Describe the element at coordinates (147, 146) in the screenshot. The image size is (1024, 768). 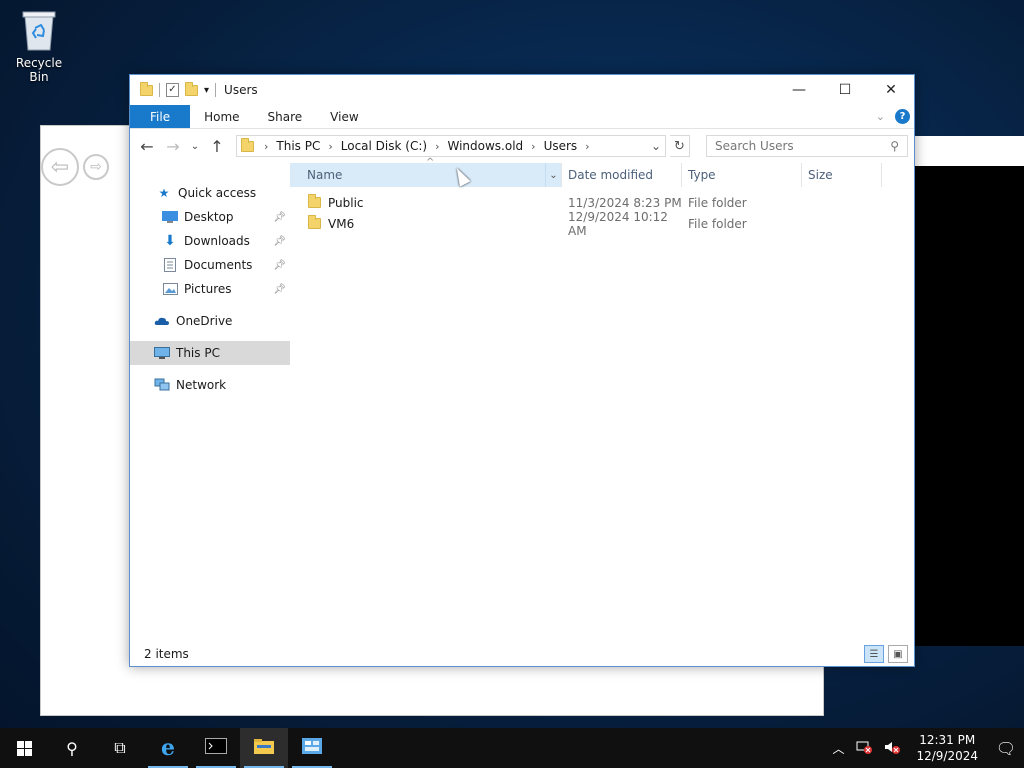
I see `back-arrow-icon: ←` at that location.